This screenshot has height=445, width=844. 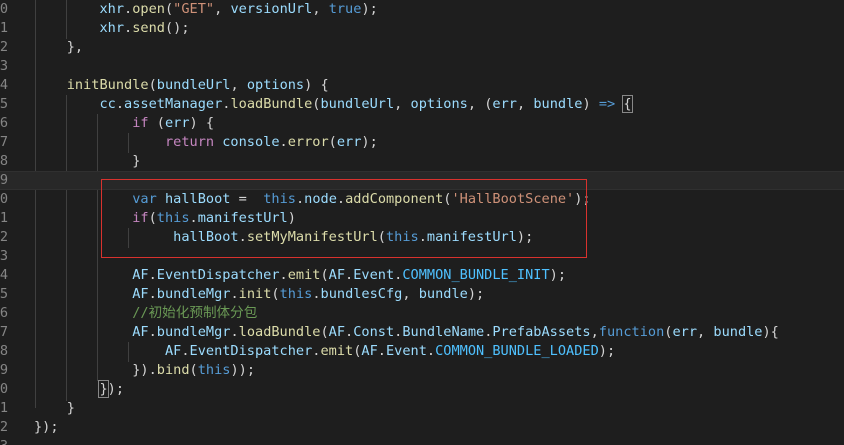 What do you see at coordinates (124, 123) in the screenshot?
I see `code-text: if (err) {` at bounding box center [124, 123].